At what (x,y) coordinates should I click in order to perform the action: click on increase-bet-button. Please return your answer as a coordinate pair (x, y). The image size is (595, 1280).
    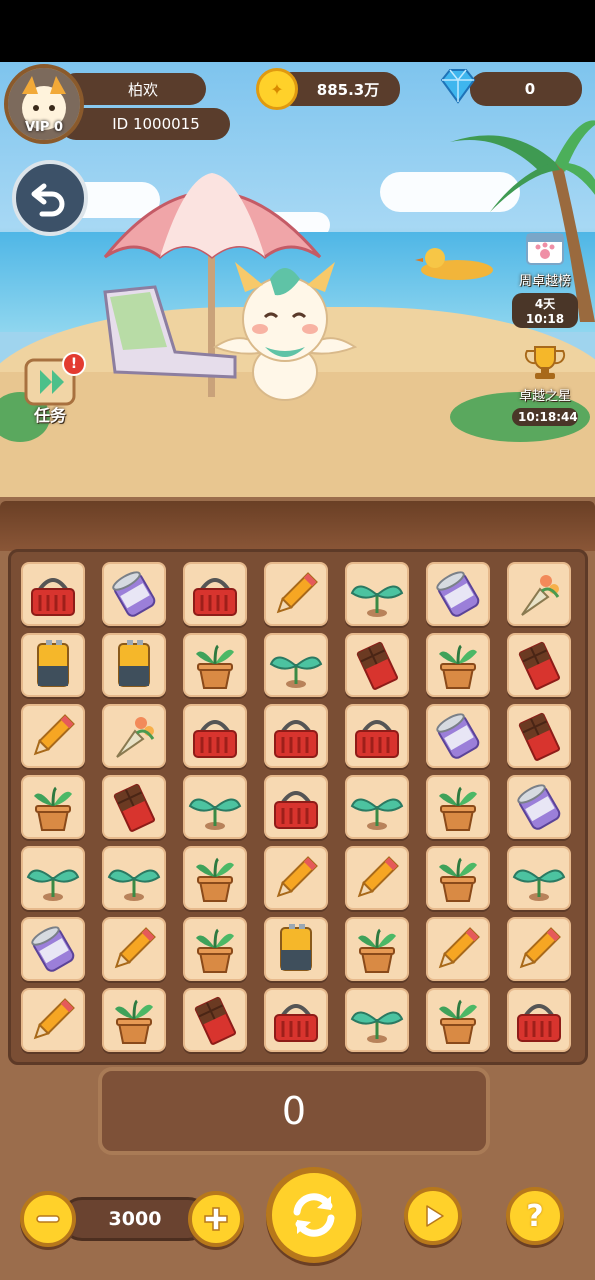
    Looking at the image, I should click on (216, 1219).